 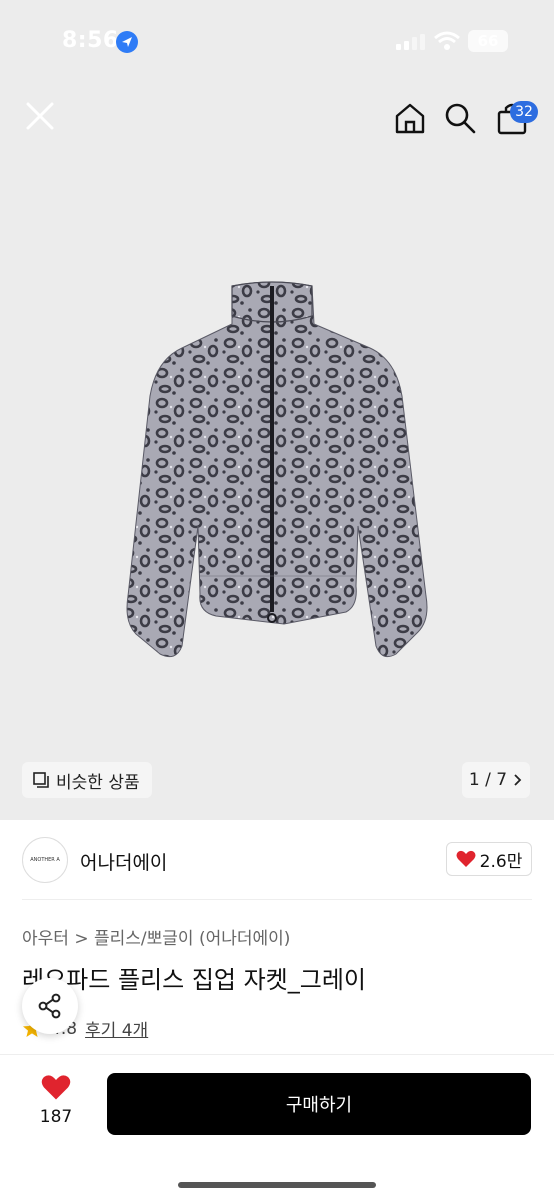 I want to click on breadcrumb: 아우터 > 플리스/뽀글이 (어나더에이), so click(x=156, y=936).